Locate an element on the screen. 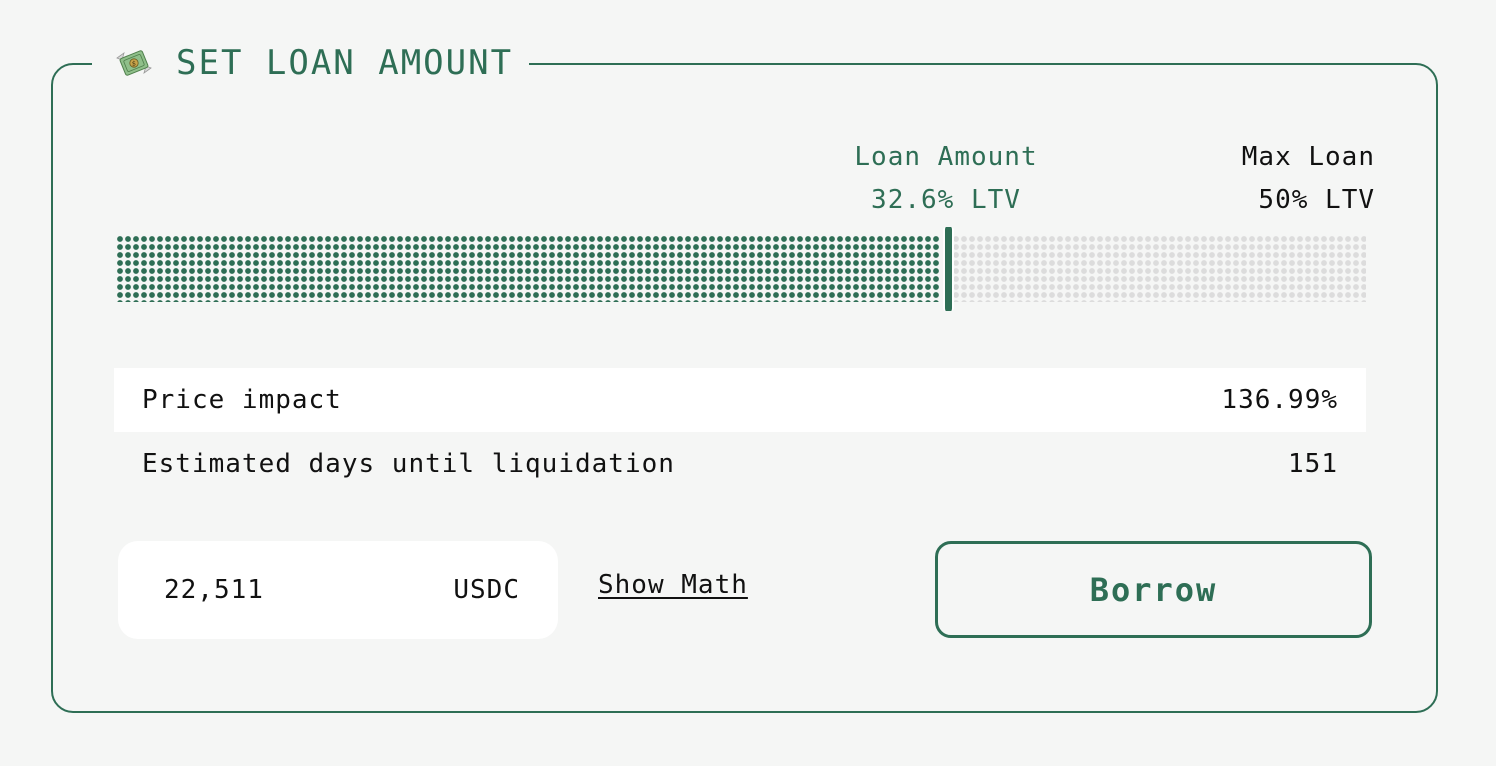 This screenshot has height=766, width=1496. loan-amount-ltv: 32.6% LTV is located at coordinates (946, 200).